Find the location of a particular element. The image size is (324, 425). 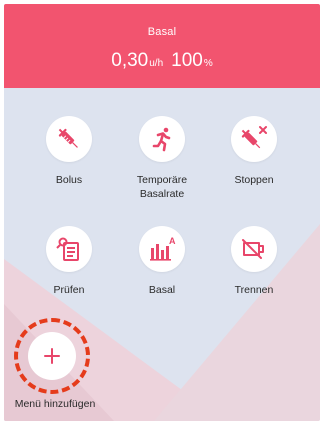

svg-text: A is located at coordinates (172, 241).